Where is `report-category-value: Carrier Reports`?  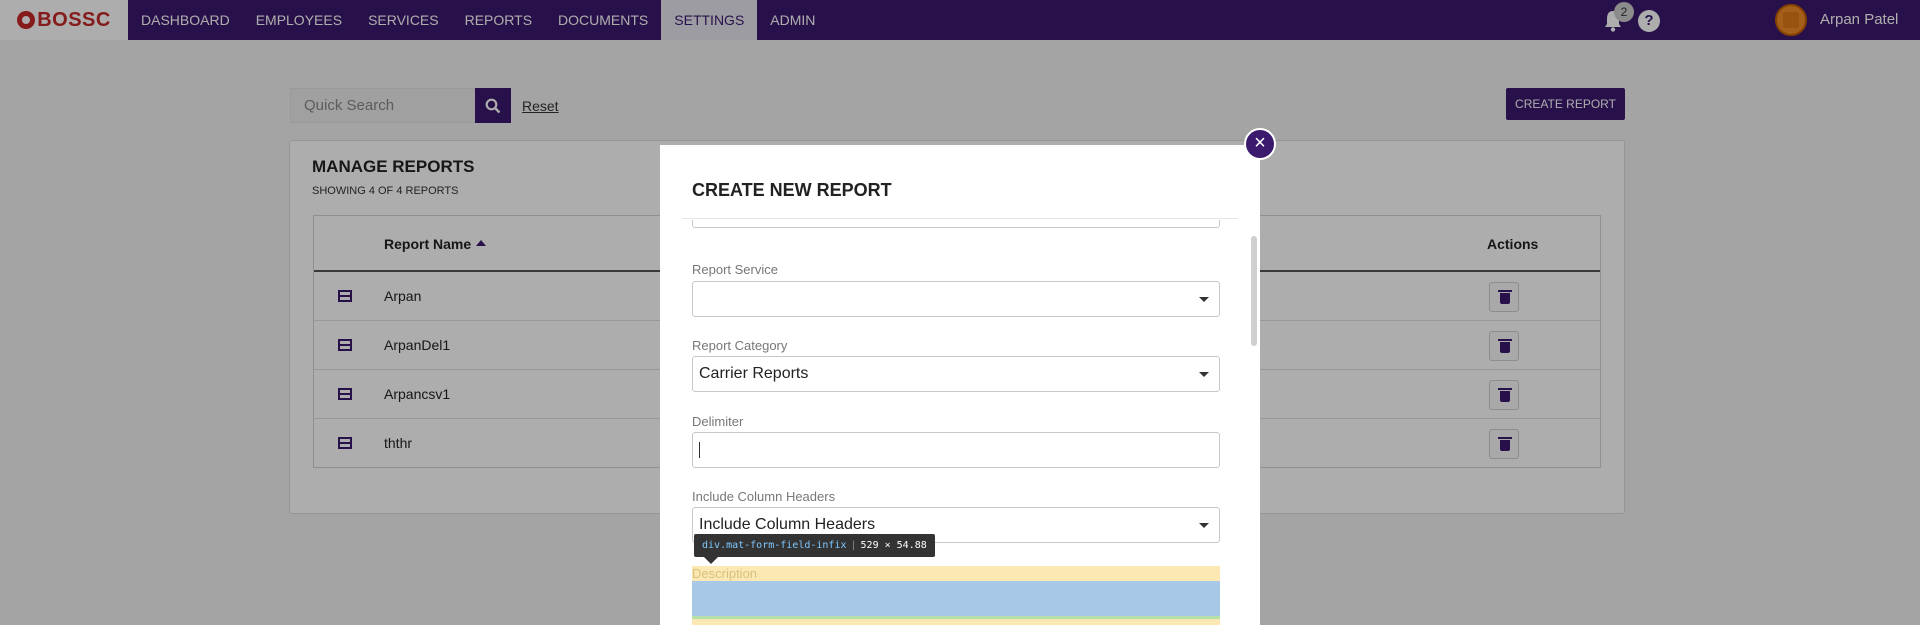 report-category-value: Carrier Reports is located at coordinates (754, 373).